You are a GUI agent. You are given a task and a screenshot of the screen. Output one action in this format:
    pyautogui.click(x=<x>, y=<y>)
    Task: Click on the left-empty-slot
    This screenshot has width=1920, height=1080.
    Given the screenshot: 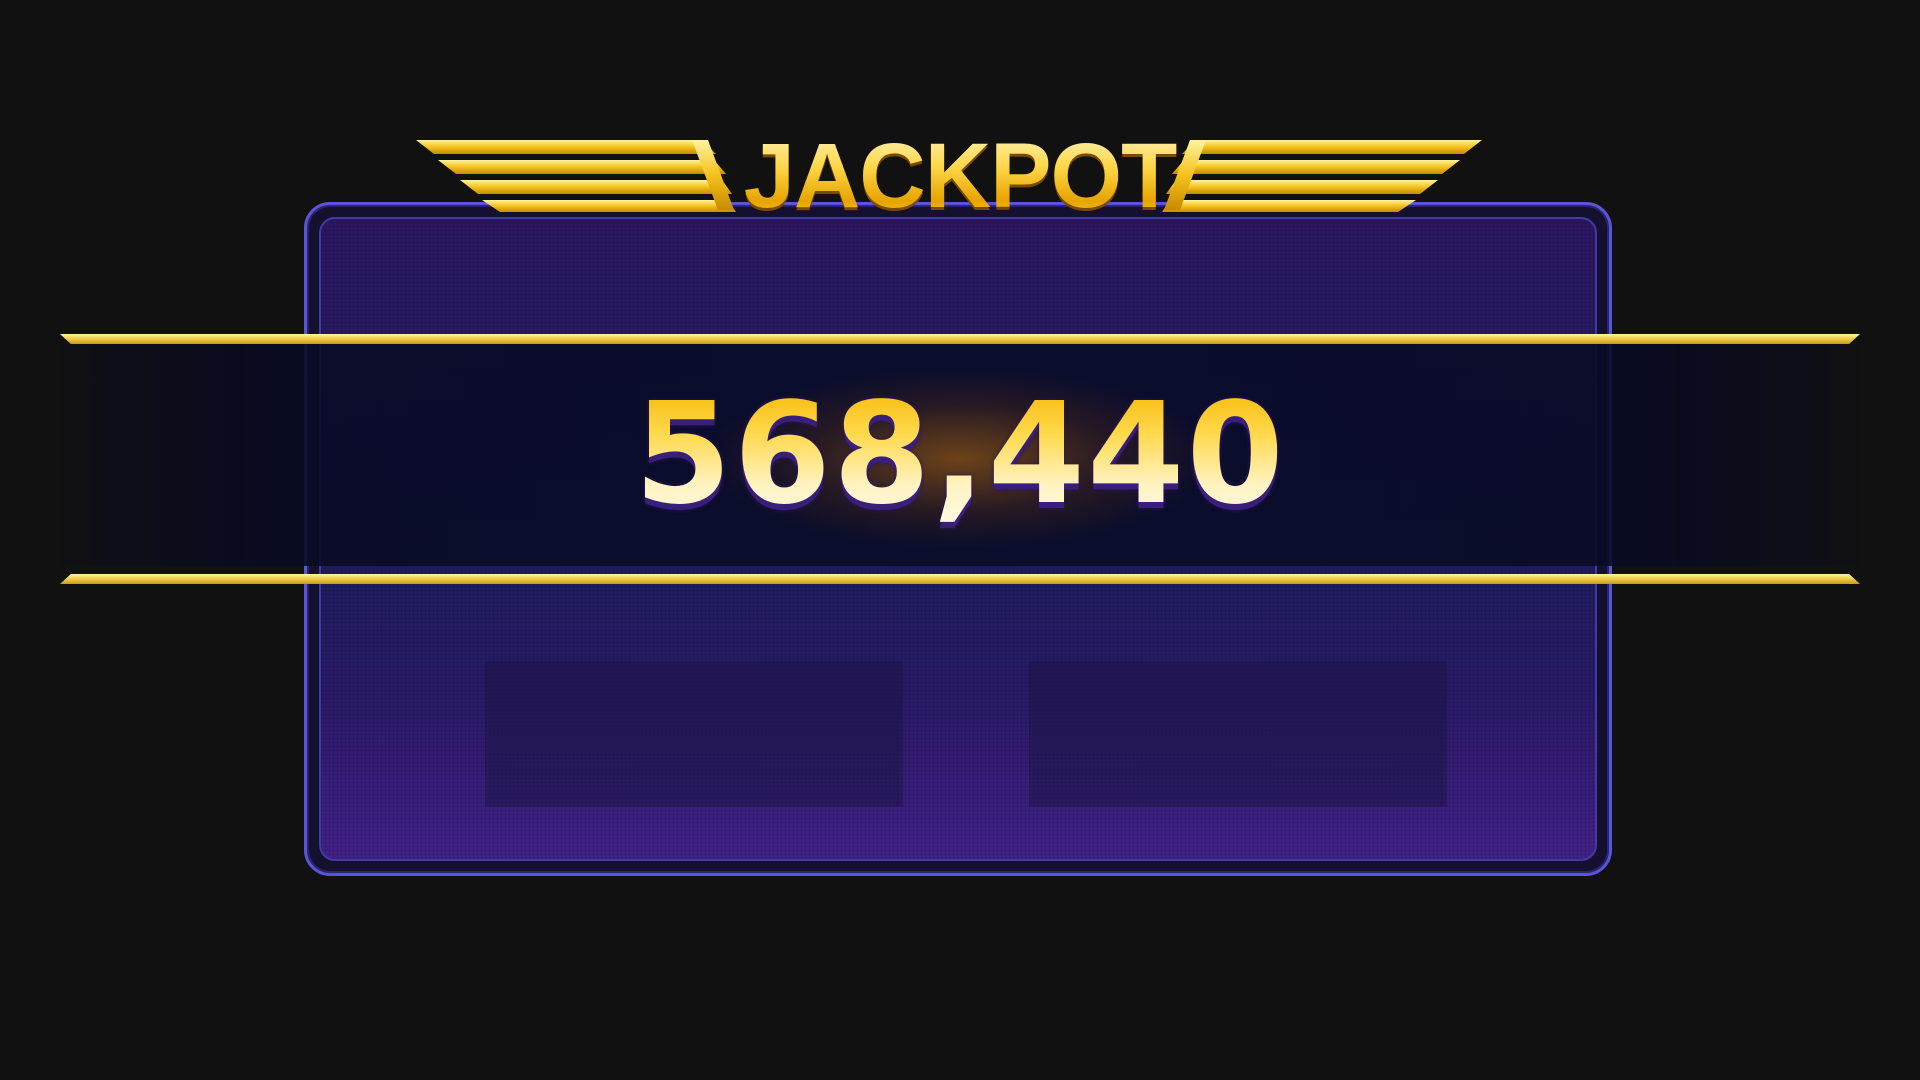 What is the action you would take?
    pyautogui.click(x=694, y=734)
    